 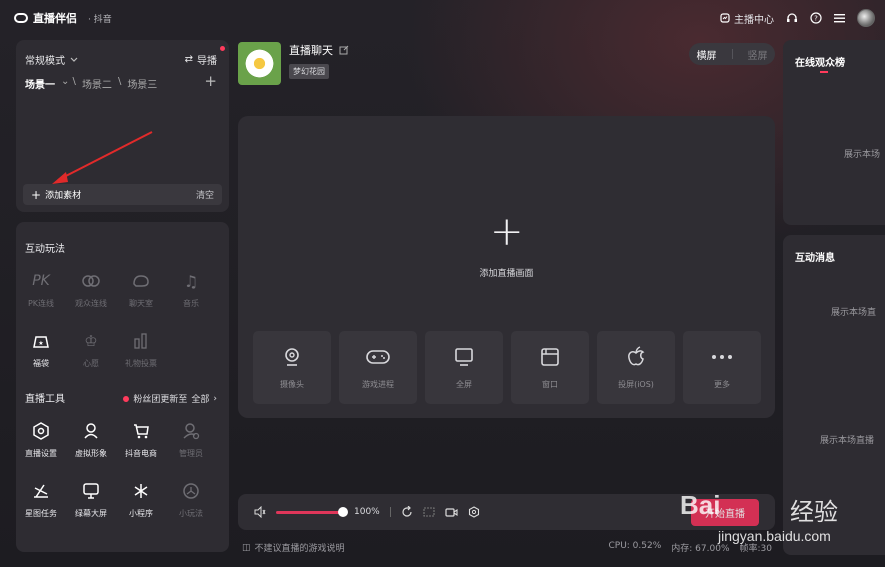 I want to click on guide-button: ⇄ 导播, so click(x=201, y=59).